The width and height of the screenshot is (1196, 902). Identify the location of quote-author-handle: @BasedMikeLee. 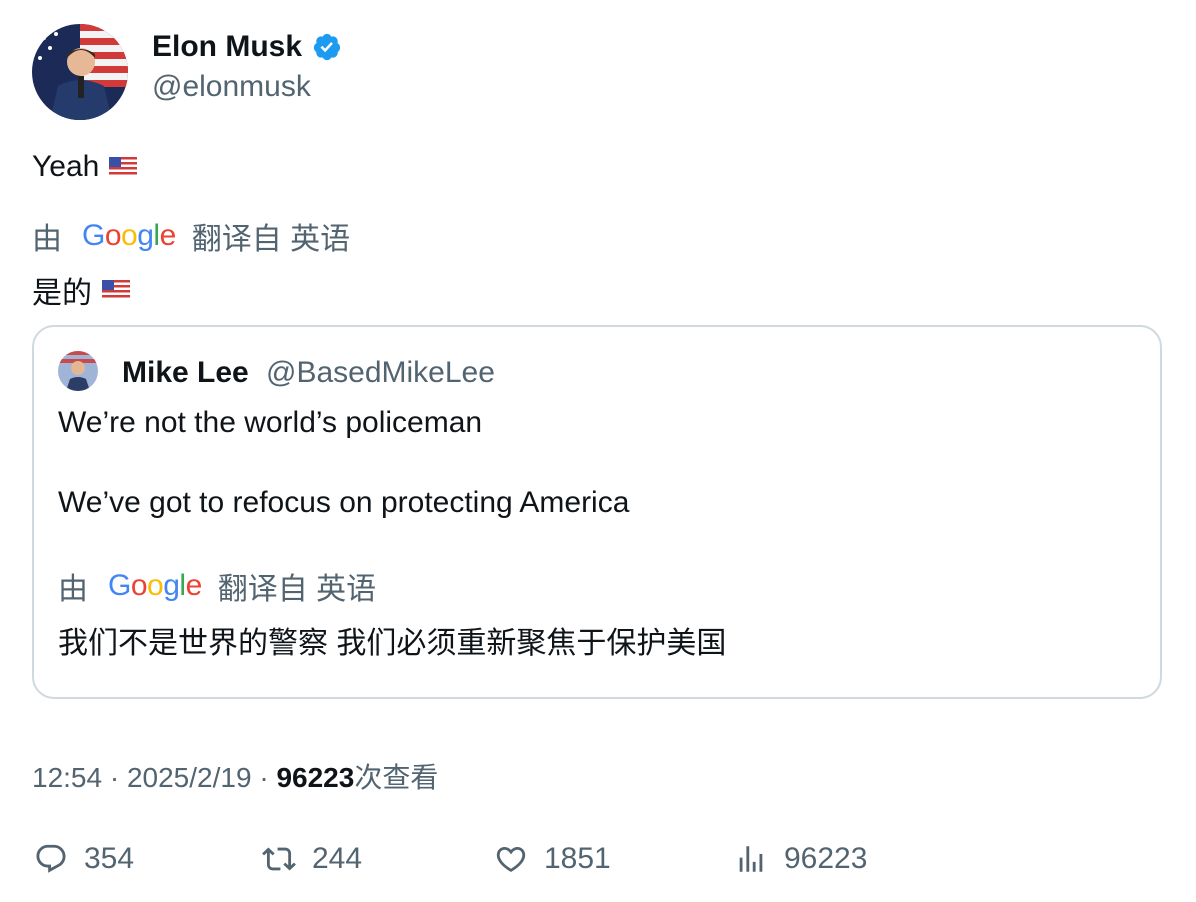
(380, 373).